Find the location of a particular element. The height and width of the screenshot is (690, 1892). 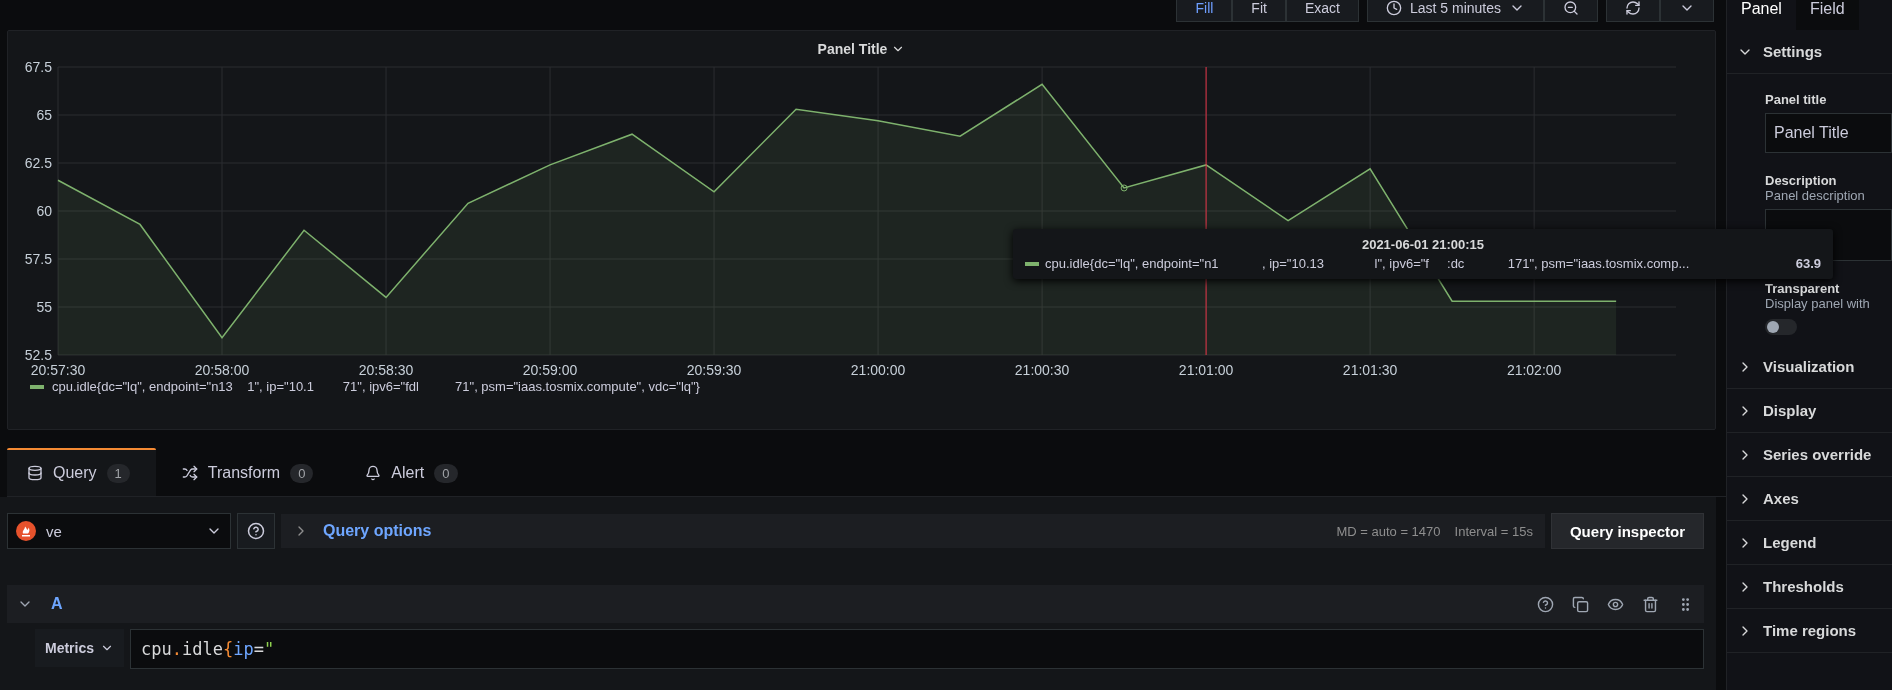

view-mode-button: Exact is located at coordinates (1322, 11).